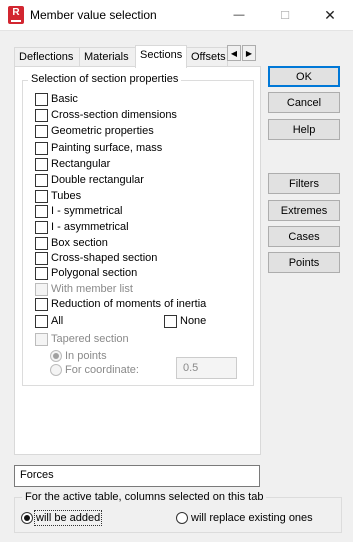  What do you see at coordinates (104, 258) in the screenshot?
I see `checkbox-label: Cross-shaped section` at bounding box center [104, 258].